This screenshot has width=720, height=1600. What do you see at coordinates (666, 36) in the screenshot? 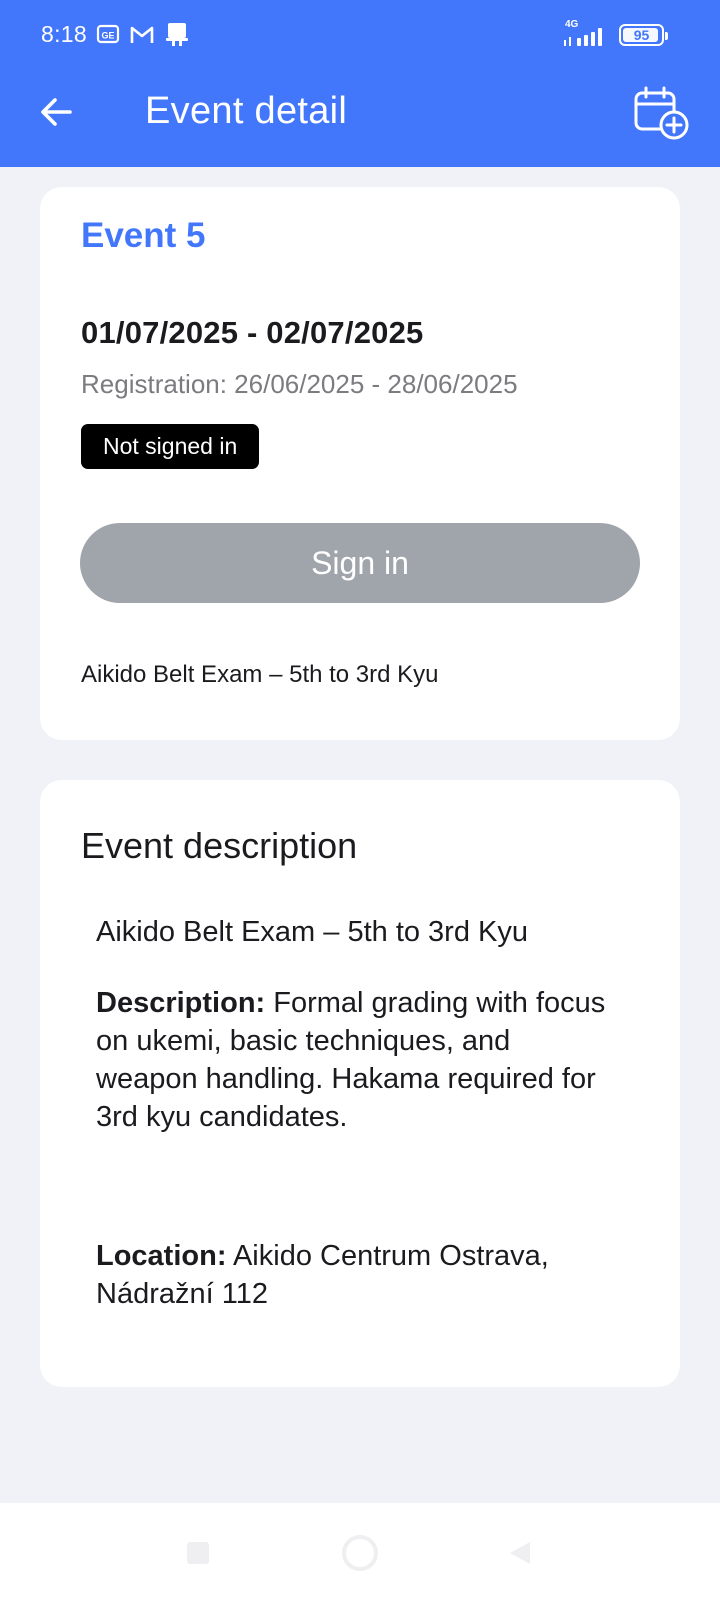
I see `battery-tip` at bounding box center [666, 36].